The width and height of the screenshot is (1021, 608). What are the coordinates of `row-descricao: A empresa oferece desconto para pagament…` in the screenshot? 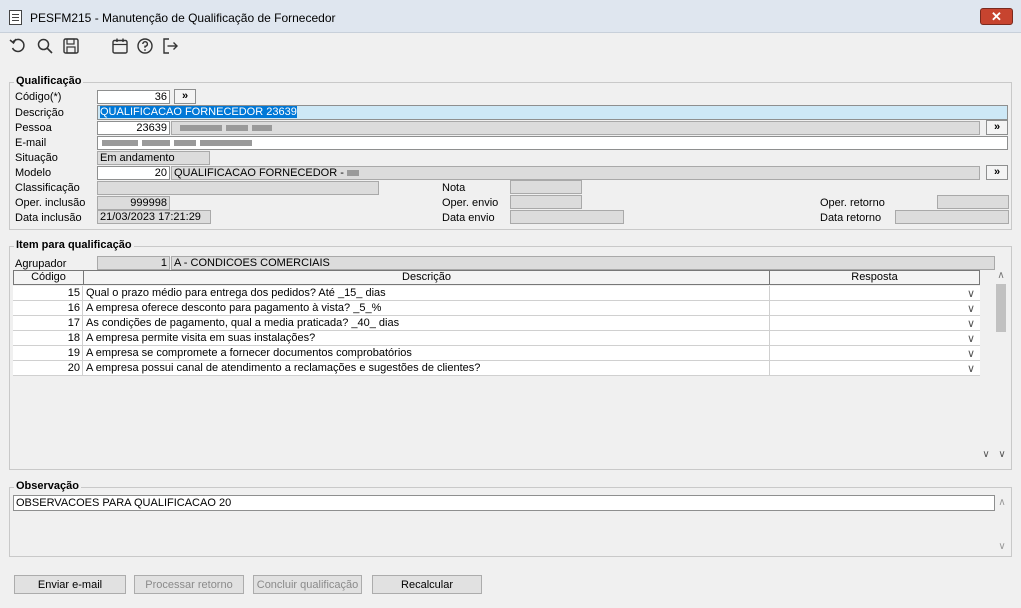 It's located at (427, 308).